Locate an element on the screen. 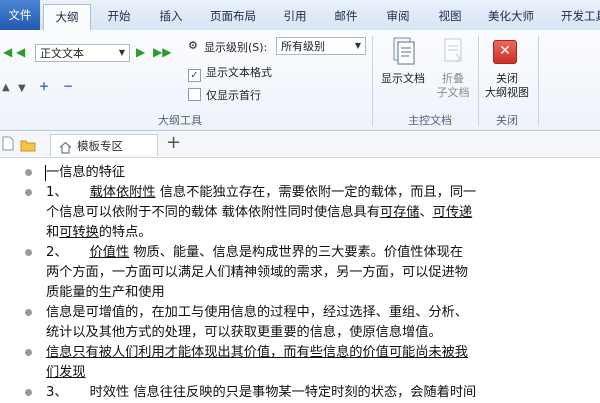 The width and height of the screenshot is (600, 403). outline-line: 统计以及其他方式的处理，可以获取更重要的信息，使原信息增值。 is located at coordinates (244, 333).